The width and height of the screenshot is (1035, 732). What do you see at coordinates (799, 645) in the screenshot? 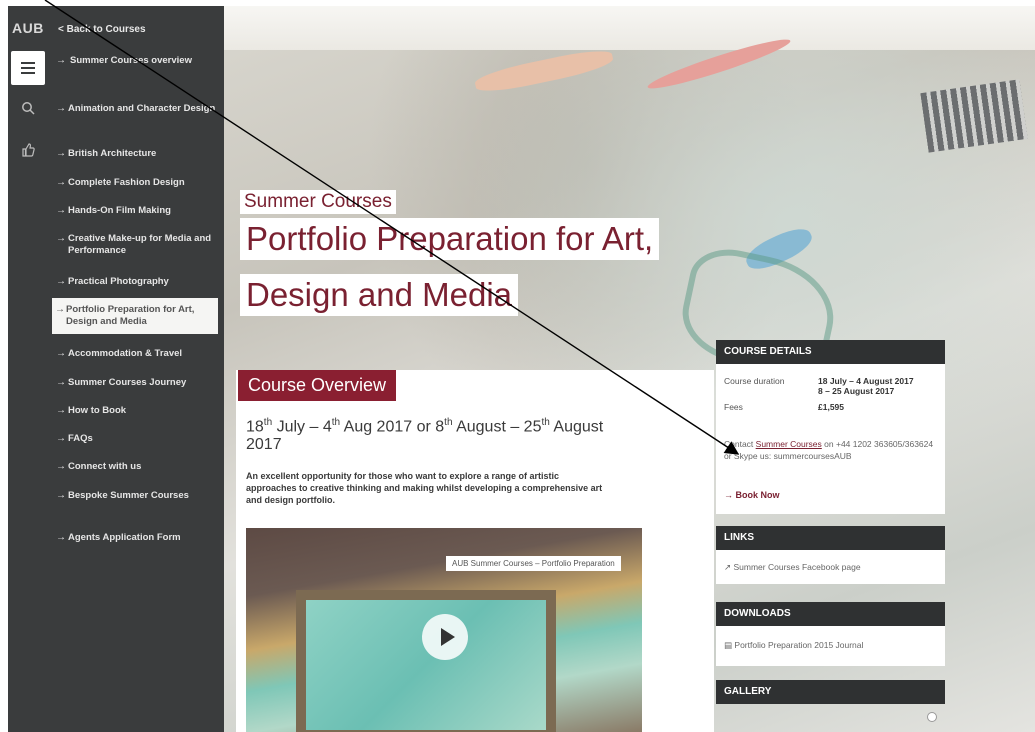
I see `download-label: Portfolio Preparation 2015 Journal` at bounding box center [799, 645].